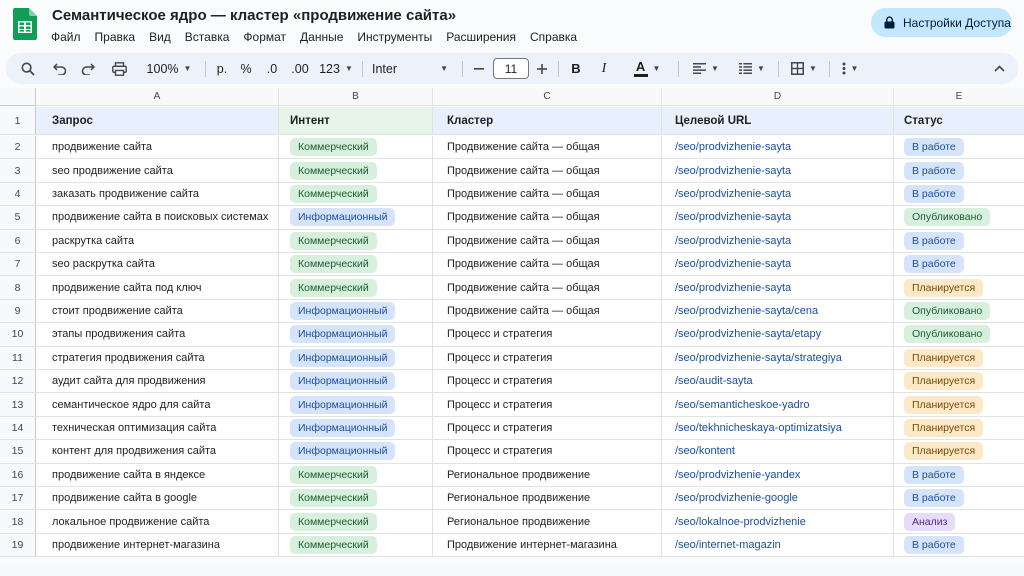  I want to click on column-header-b: B, so click(356, 97).